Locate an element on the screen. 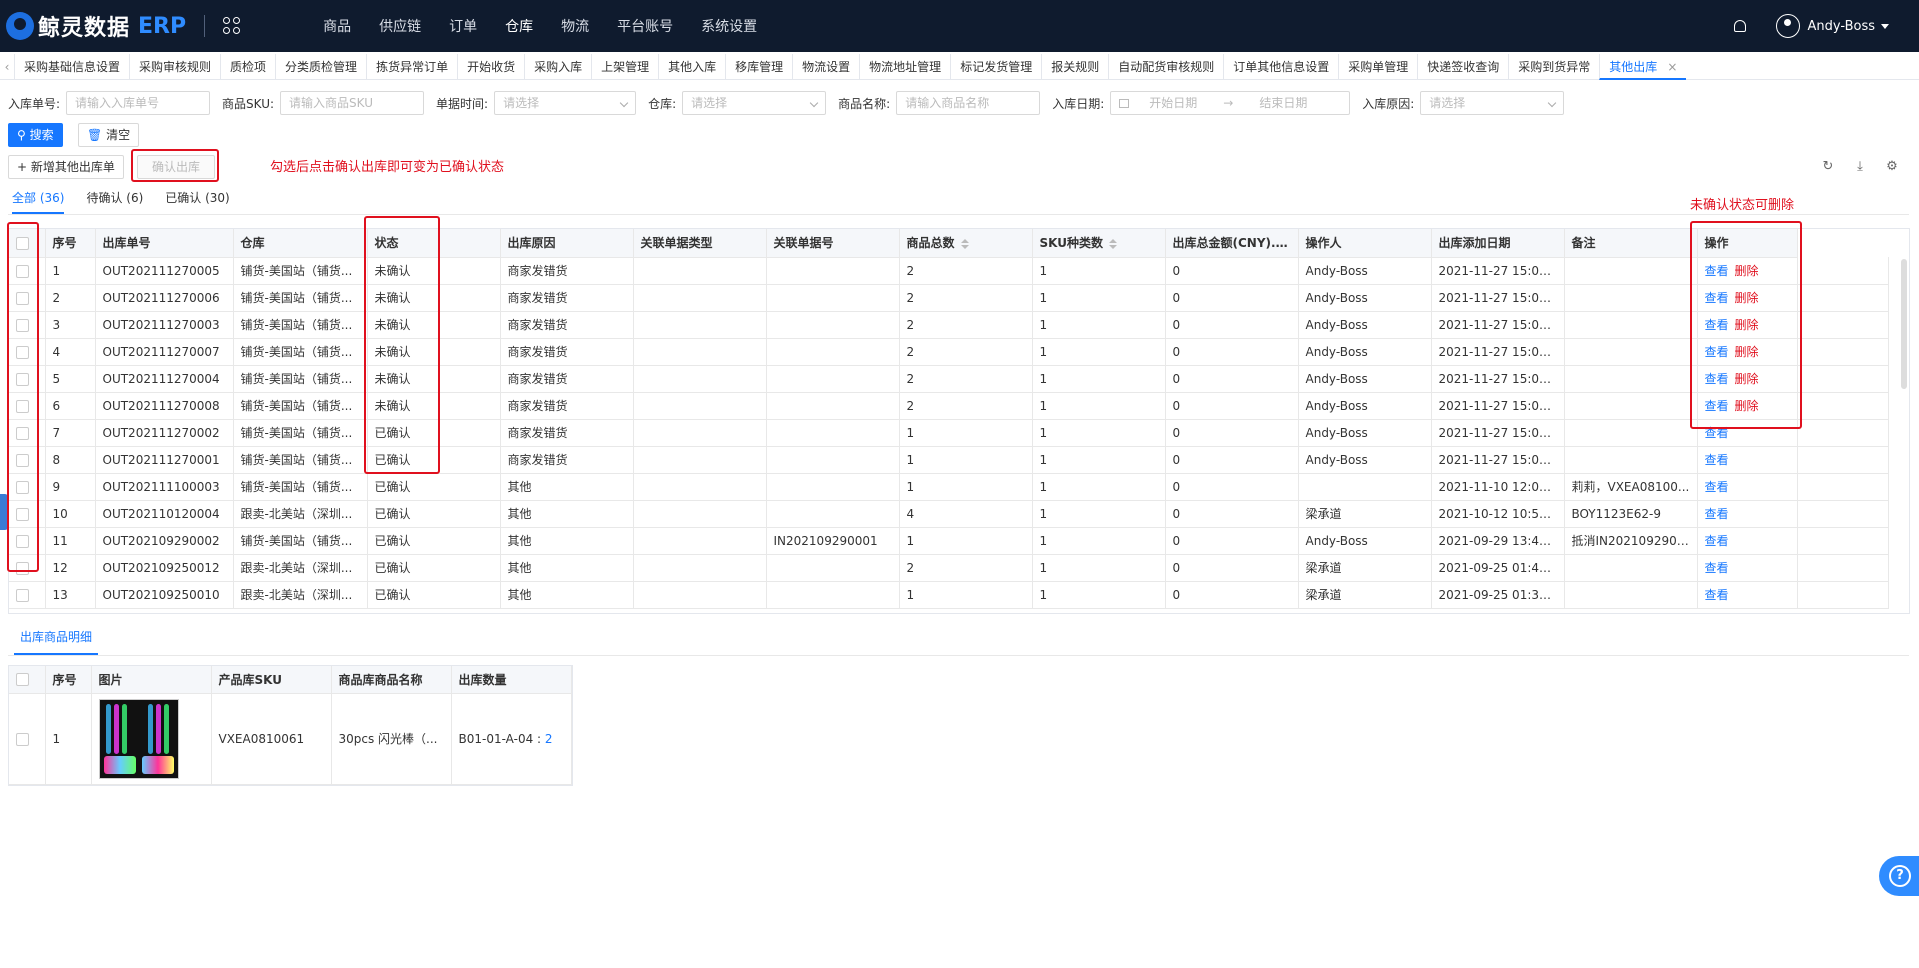 The image size is (1919, 968). operator: Andy-Boss is located at coordinates (1365, 379).